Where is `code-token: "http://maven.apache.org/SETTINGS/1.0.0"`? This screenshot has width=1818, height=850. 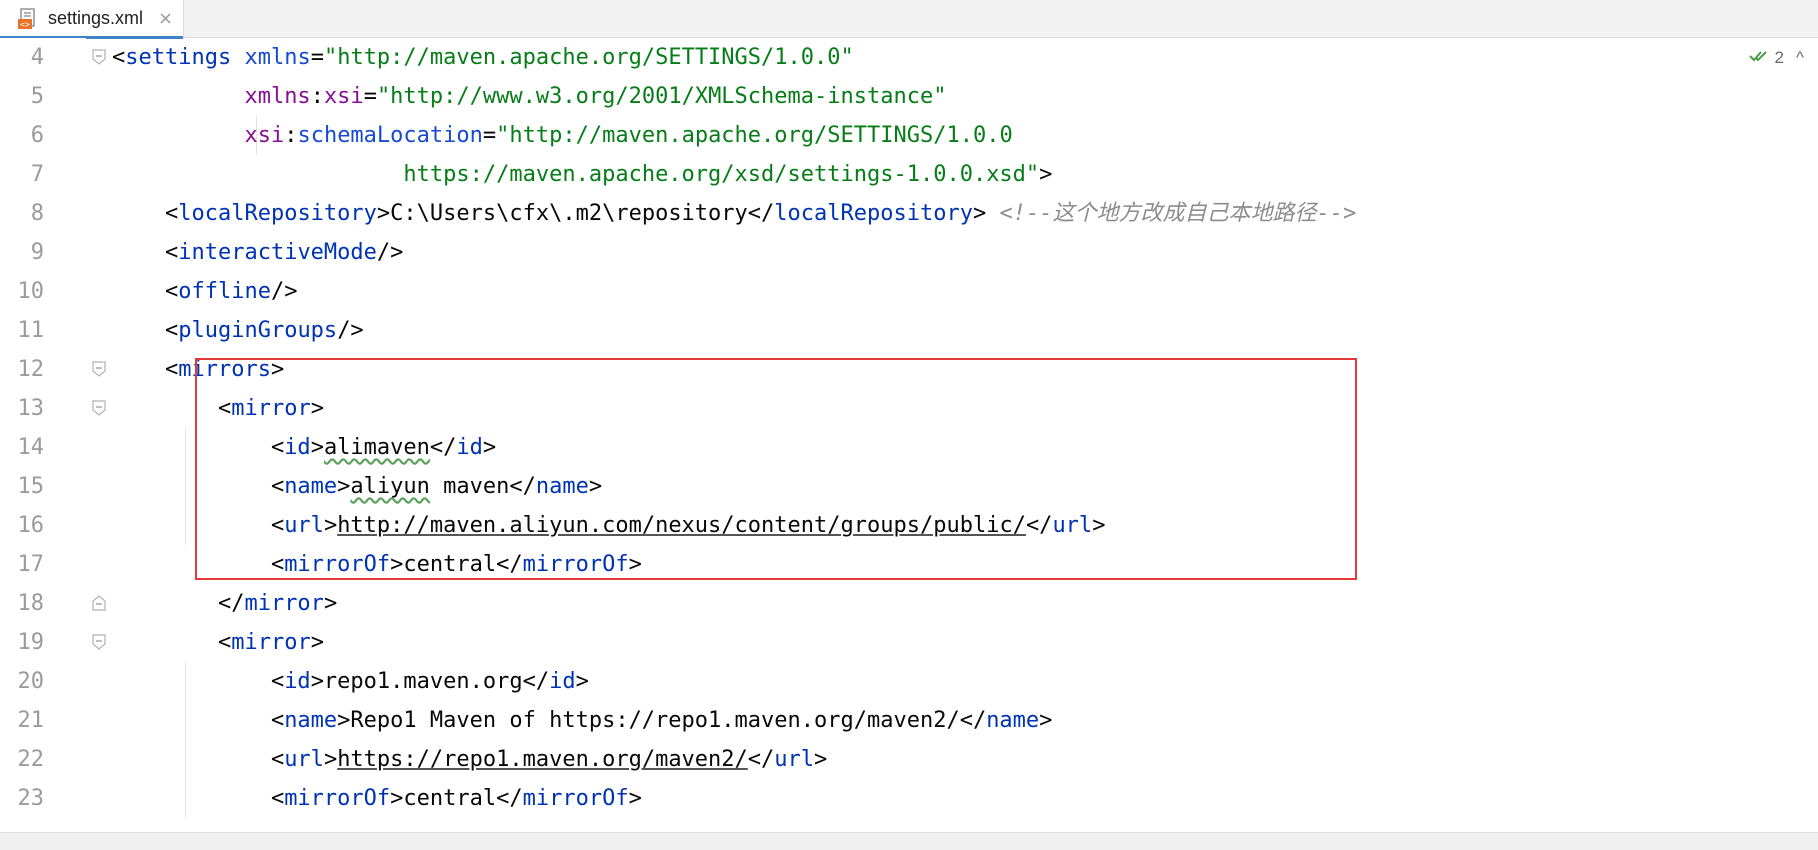 code-token: "http://maven.apache.org/SETTINGS/1.0.0" is located at coordinates (588, 57).